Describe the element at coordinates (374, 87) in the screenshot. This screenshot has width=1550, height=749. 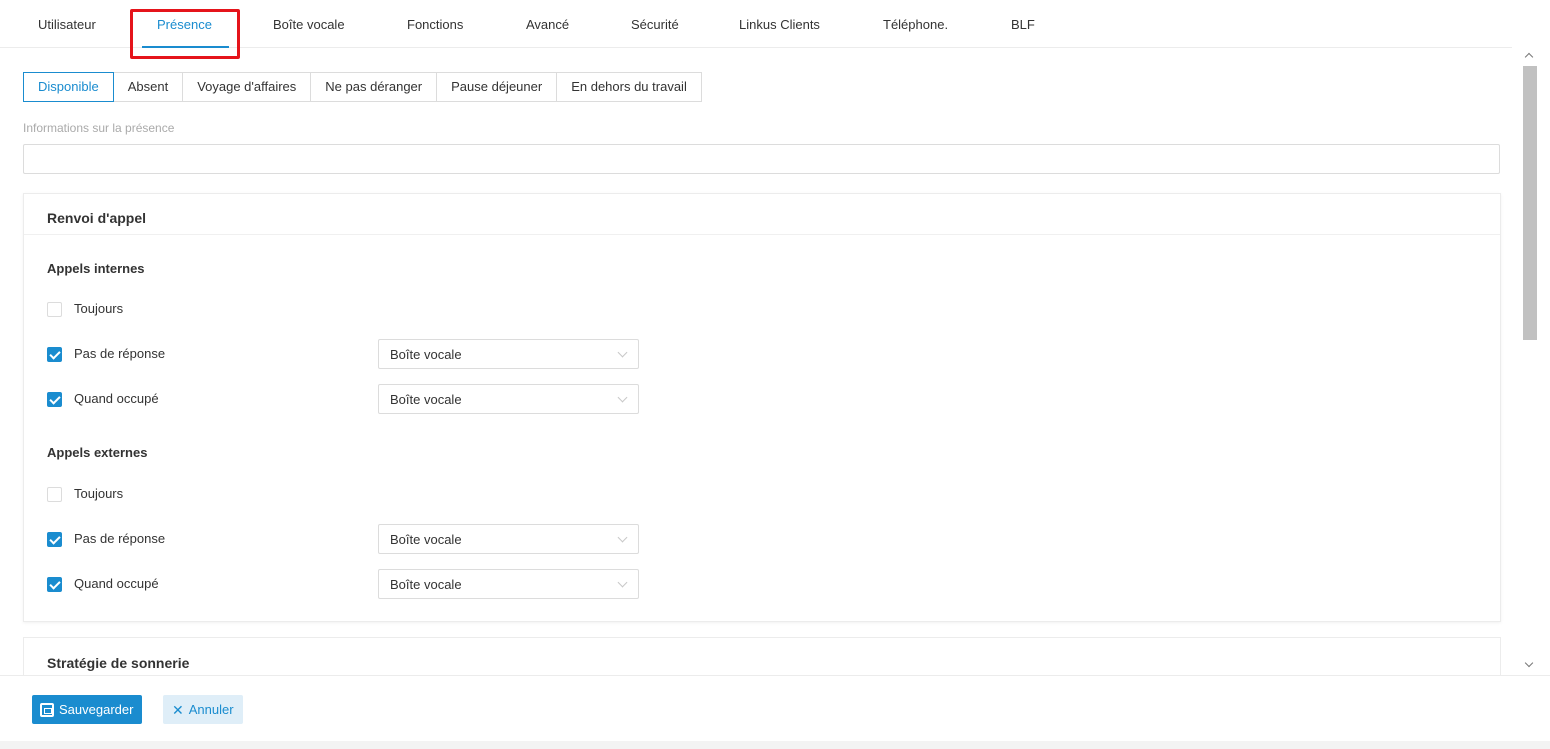
I see `status-ne-pas-deranger: Ne pas déranger` at that location.